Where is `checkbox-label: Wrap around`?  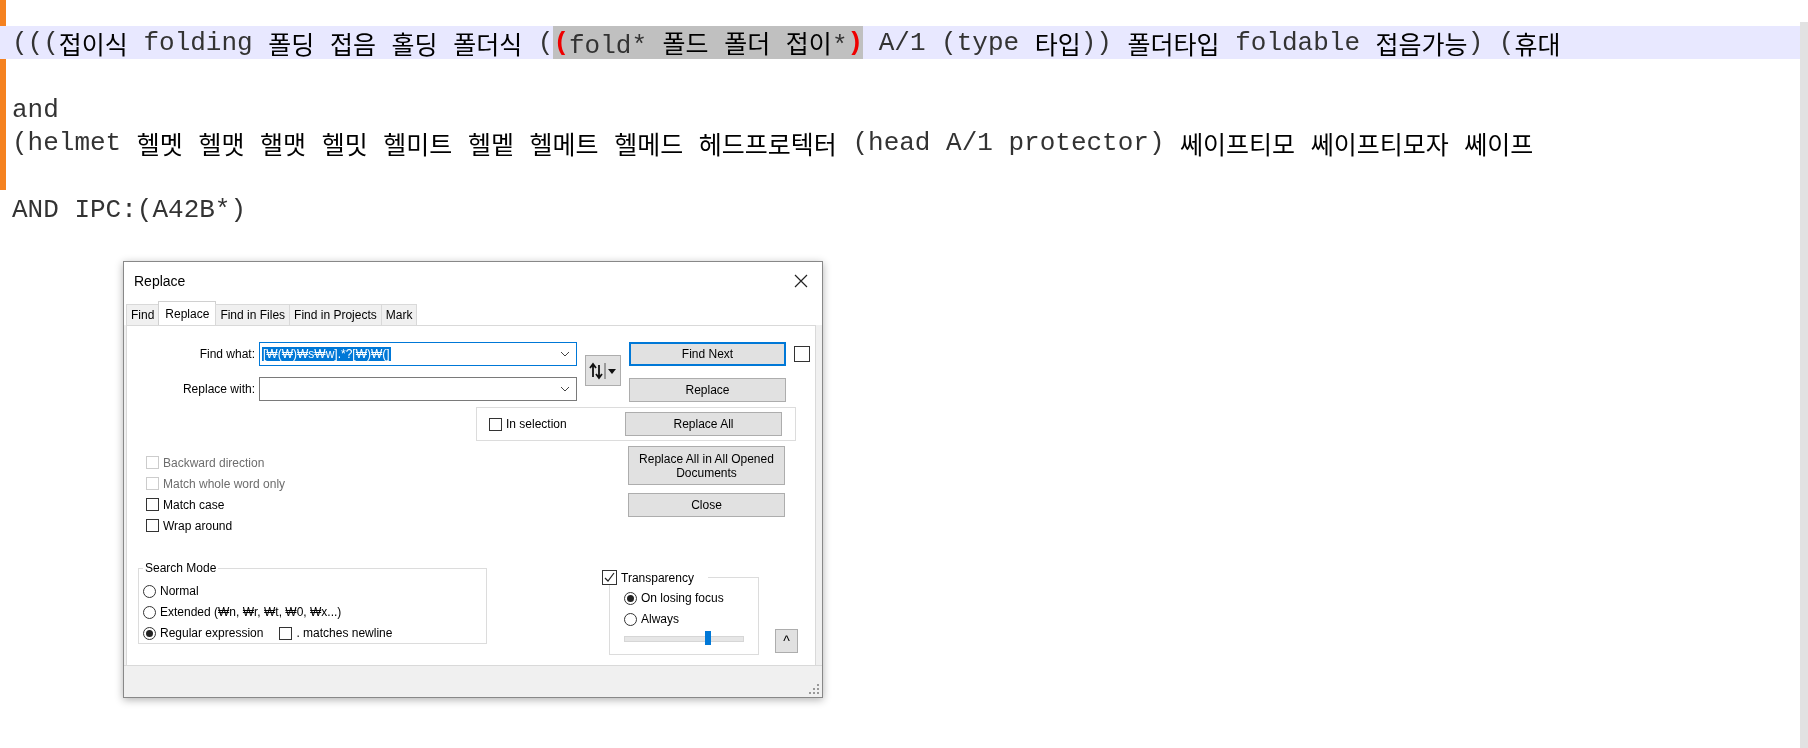 checkbox-label: Wrap around is located at coordinates (198, 525).